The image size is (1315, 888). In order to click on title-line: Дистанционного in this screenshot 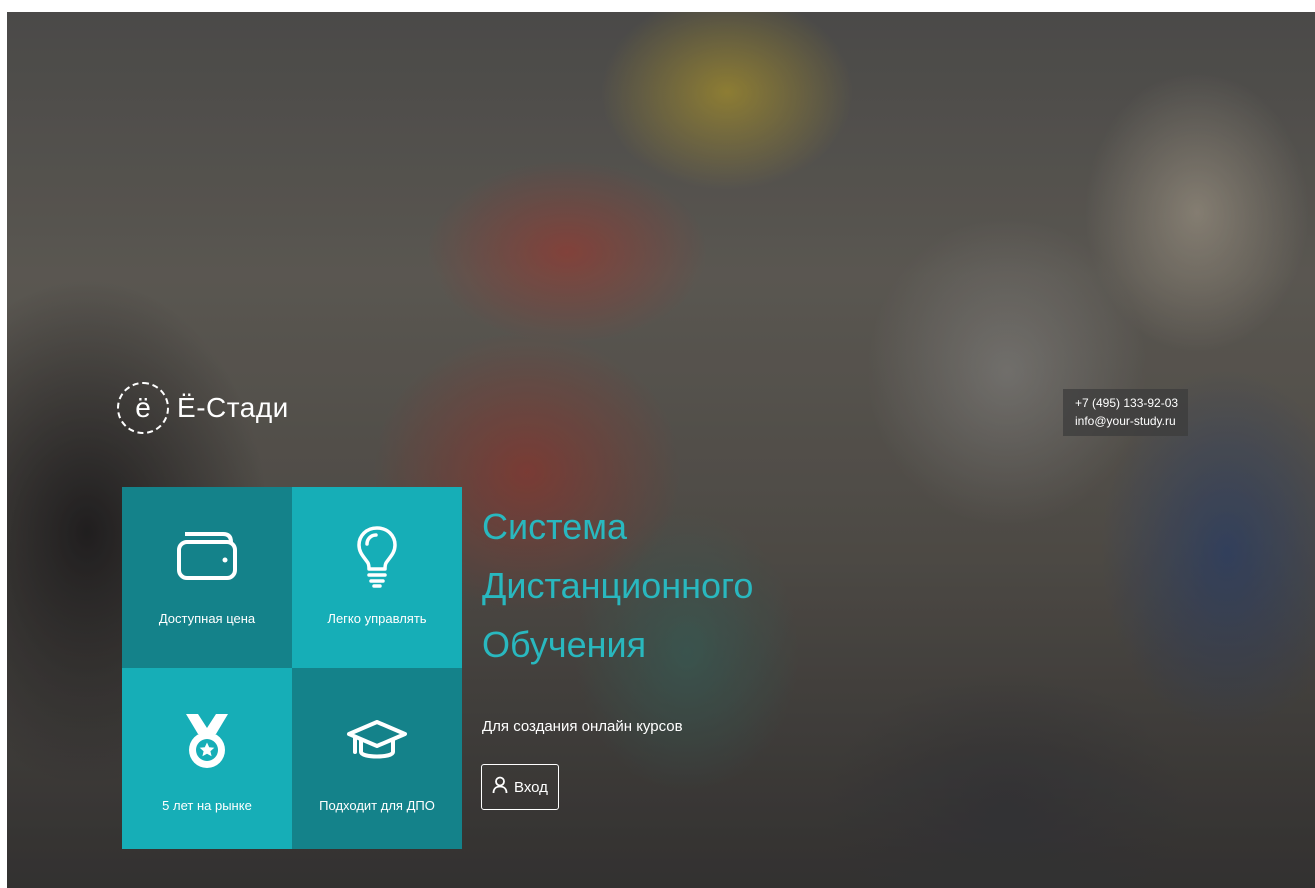, I will do `click(618, 585)`.